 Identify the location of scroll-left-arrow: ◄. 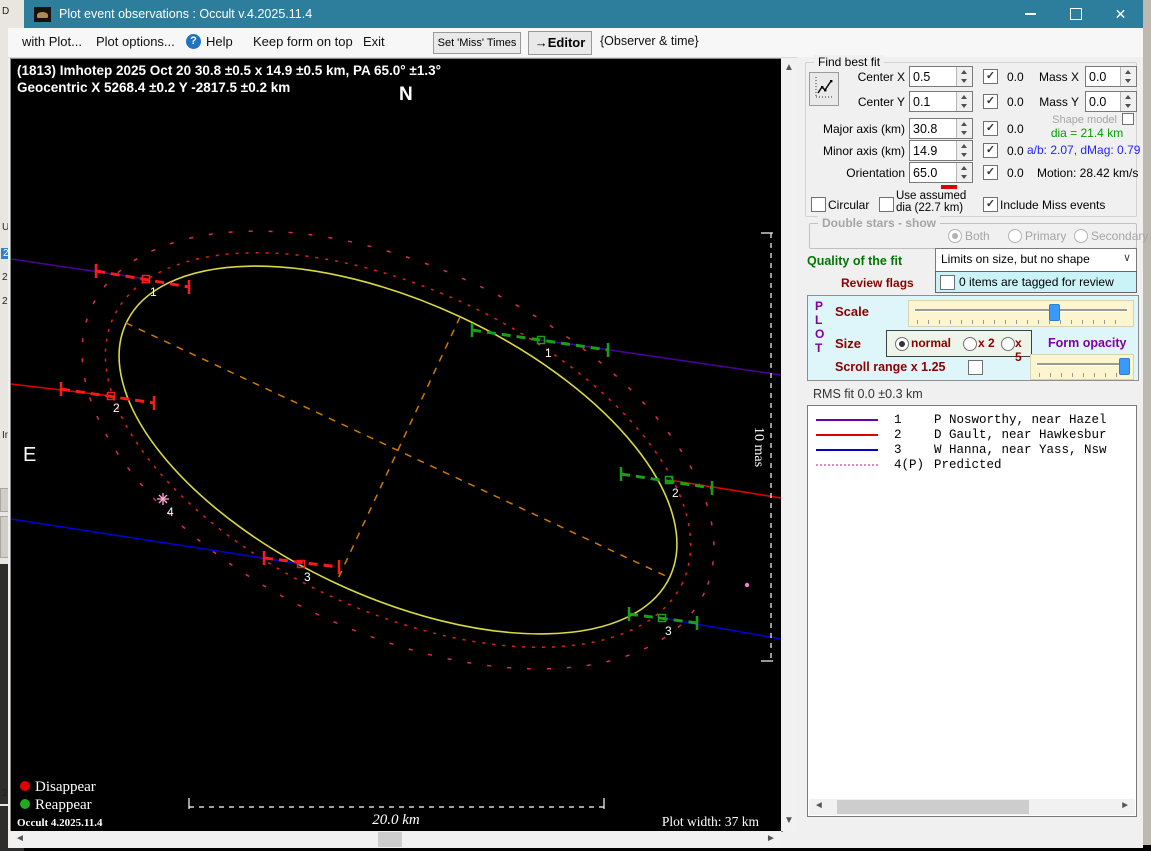
(20, 839).